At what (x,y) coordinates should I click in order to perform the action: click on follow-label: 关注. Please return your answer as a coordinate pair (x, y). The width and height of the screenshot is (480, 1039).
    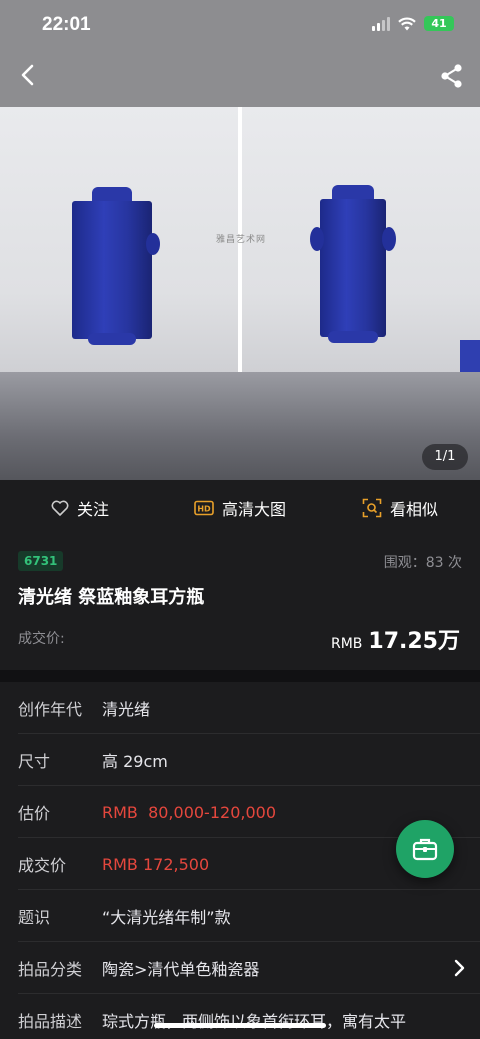
    Looking at the image, I should click on (92, 509).